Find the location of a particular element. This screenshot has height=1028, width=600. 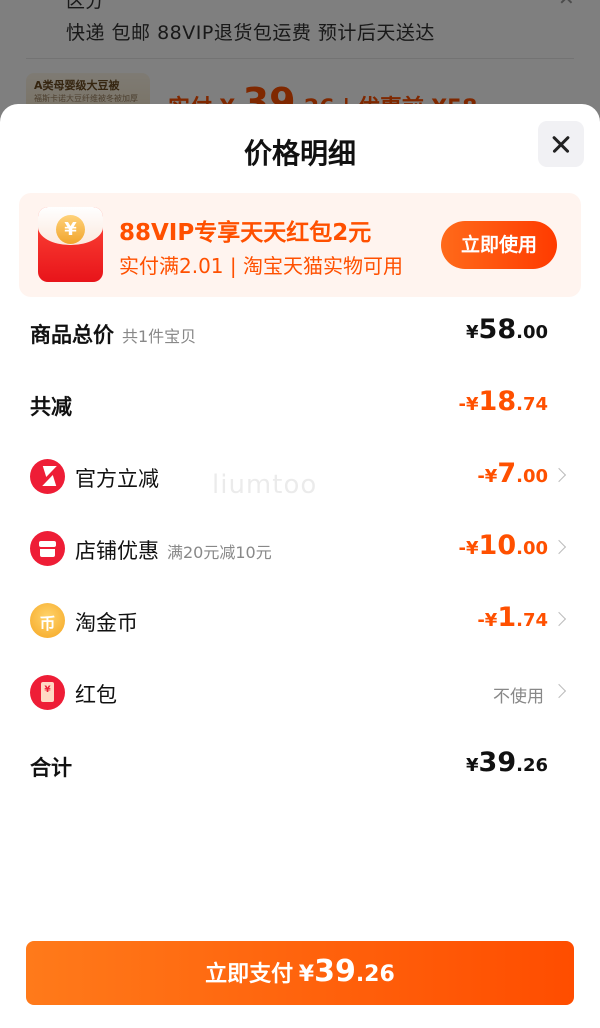

lightning-icon is located at coordinates (47, 476).